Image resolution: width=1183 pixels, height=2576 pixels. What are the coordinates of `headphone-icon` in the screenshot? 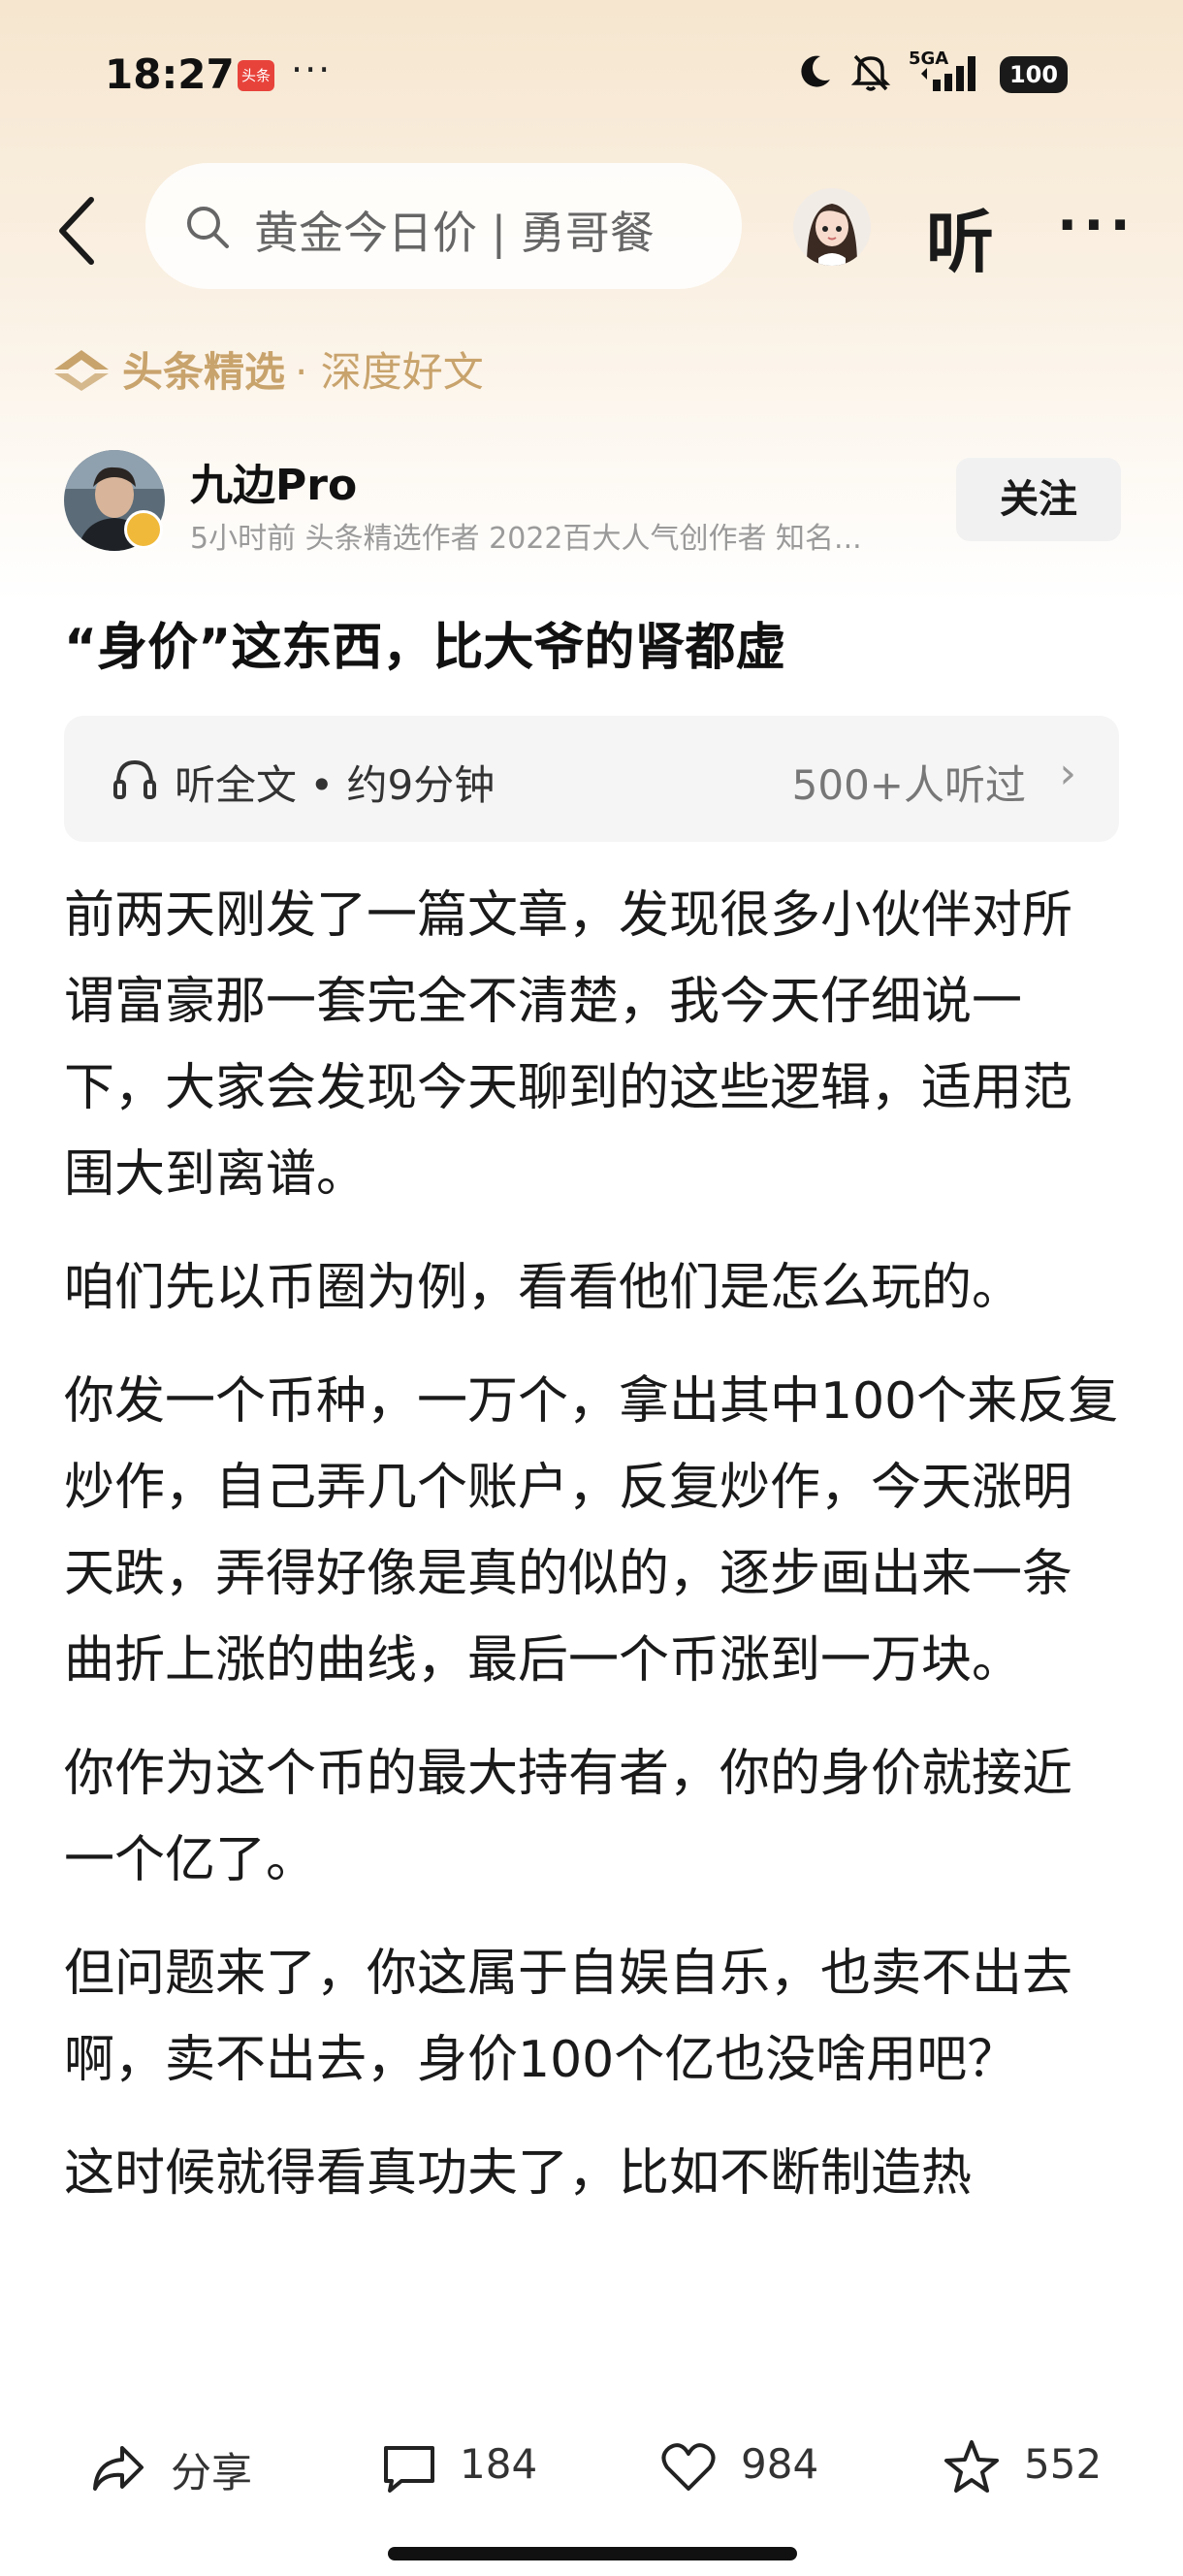 It's located at (134, 779).